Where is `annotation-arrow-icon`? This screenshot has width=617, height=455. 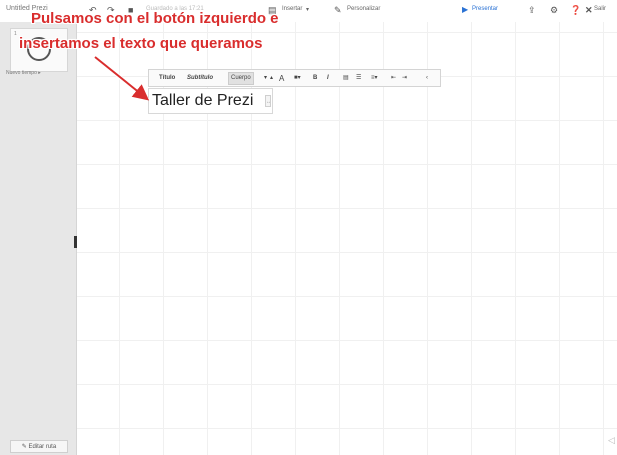
annotation-arrow-icon is located at coordinates (121, 78).